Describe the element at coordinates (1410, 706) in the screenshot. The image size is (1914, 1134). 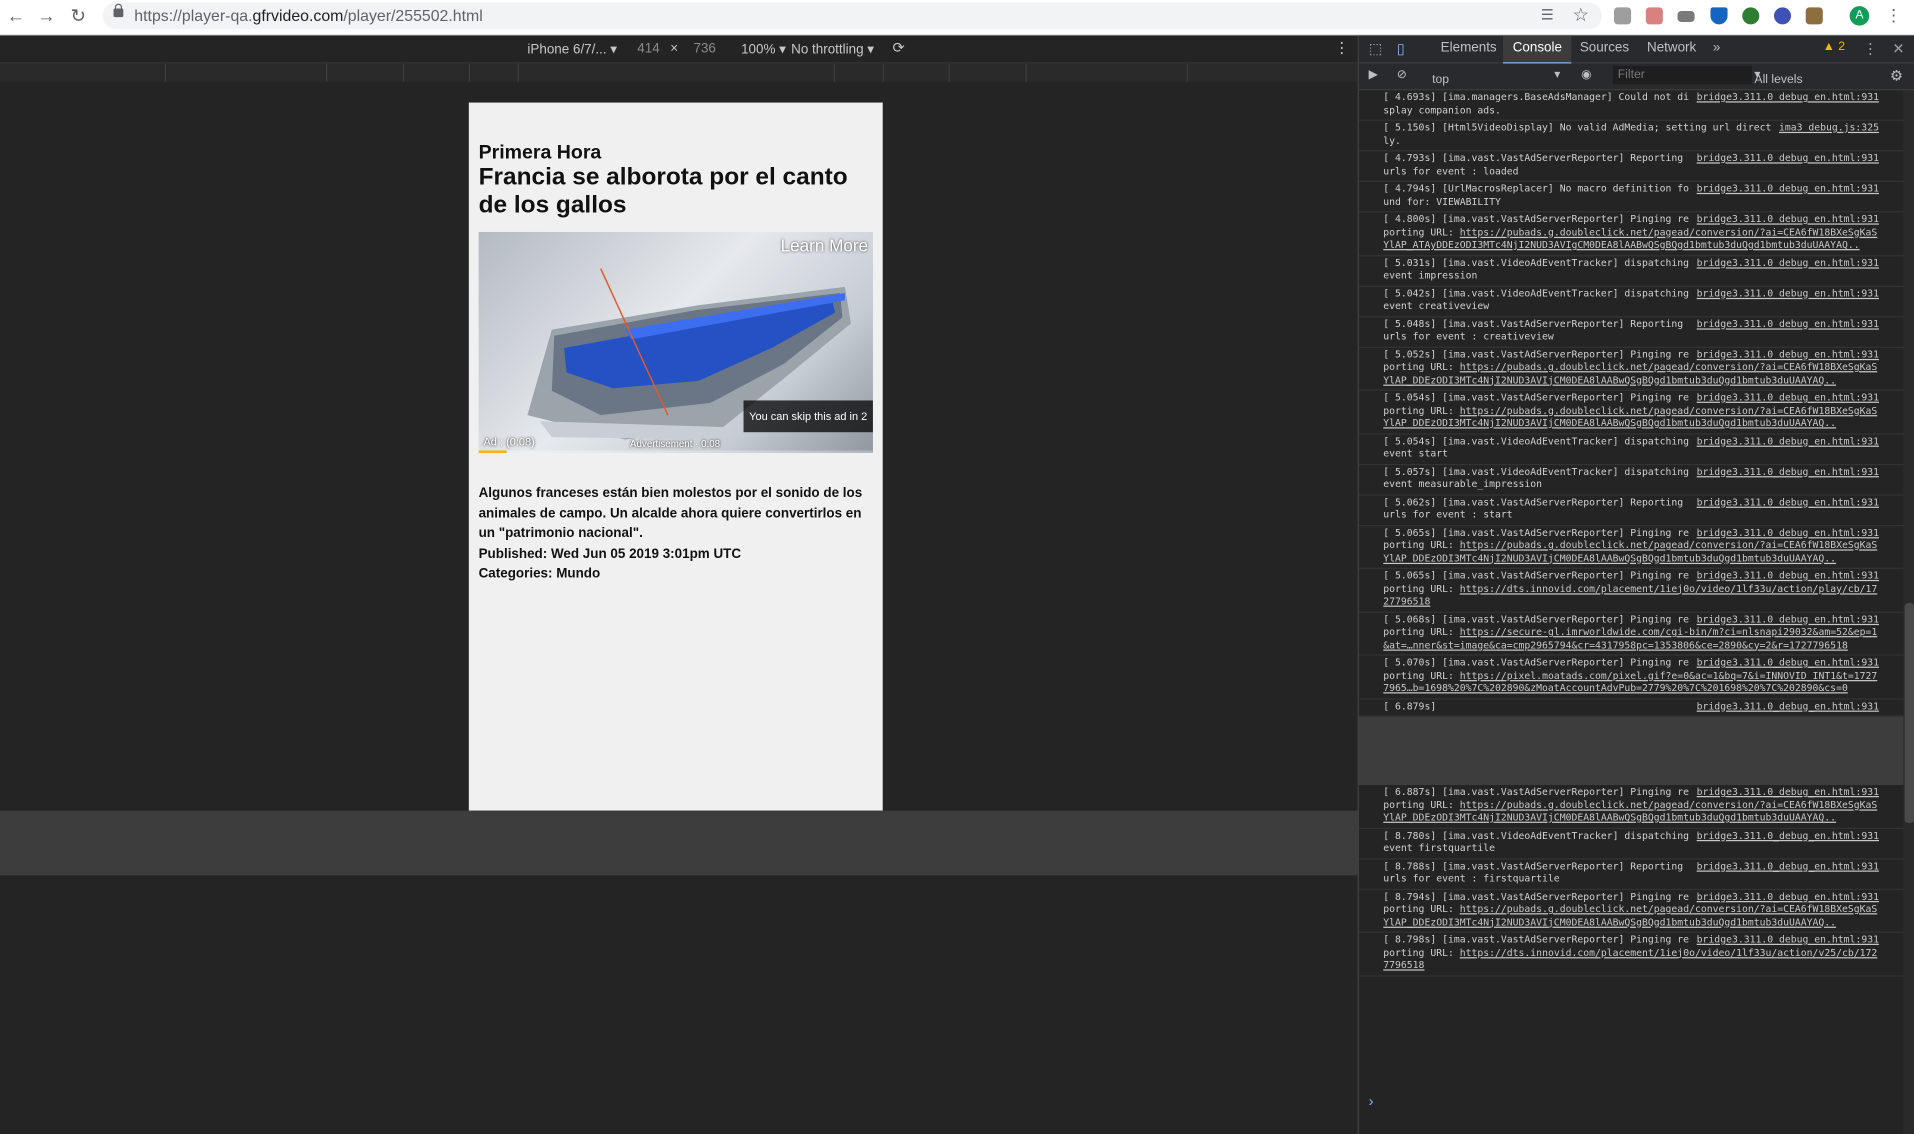
I see `console-message-text: [ 6.879s]` at that location.